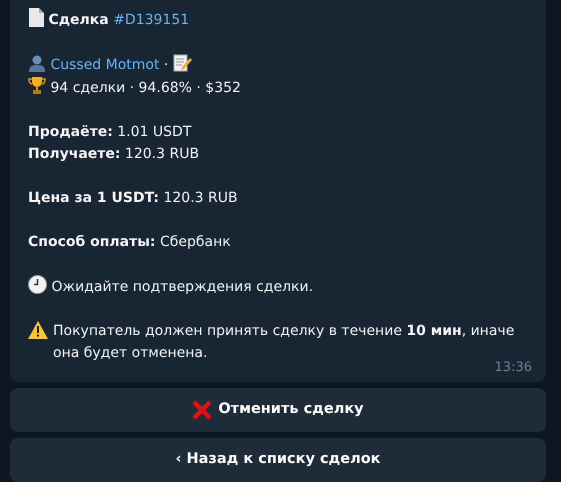 This screenshot has width=561, height=482. I want to click on message-title: Сделка, so click(78, 20).